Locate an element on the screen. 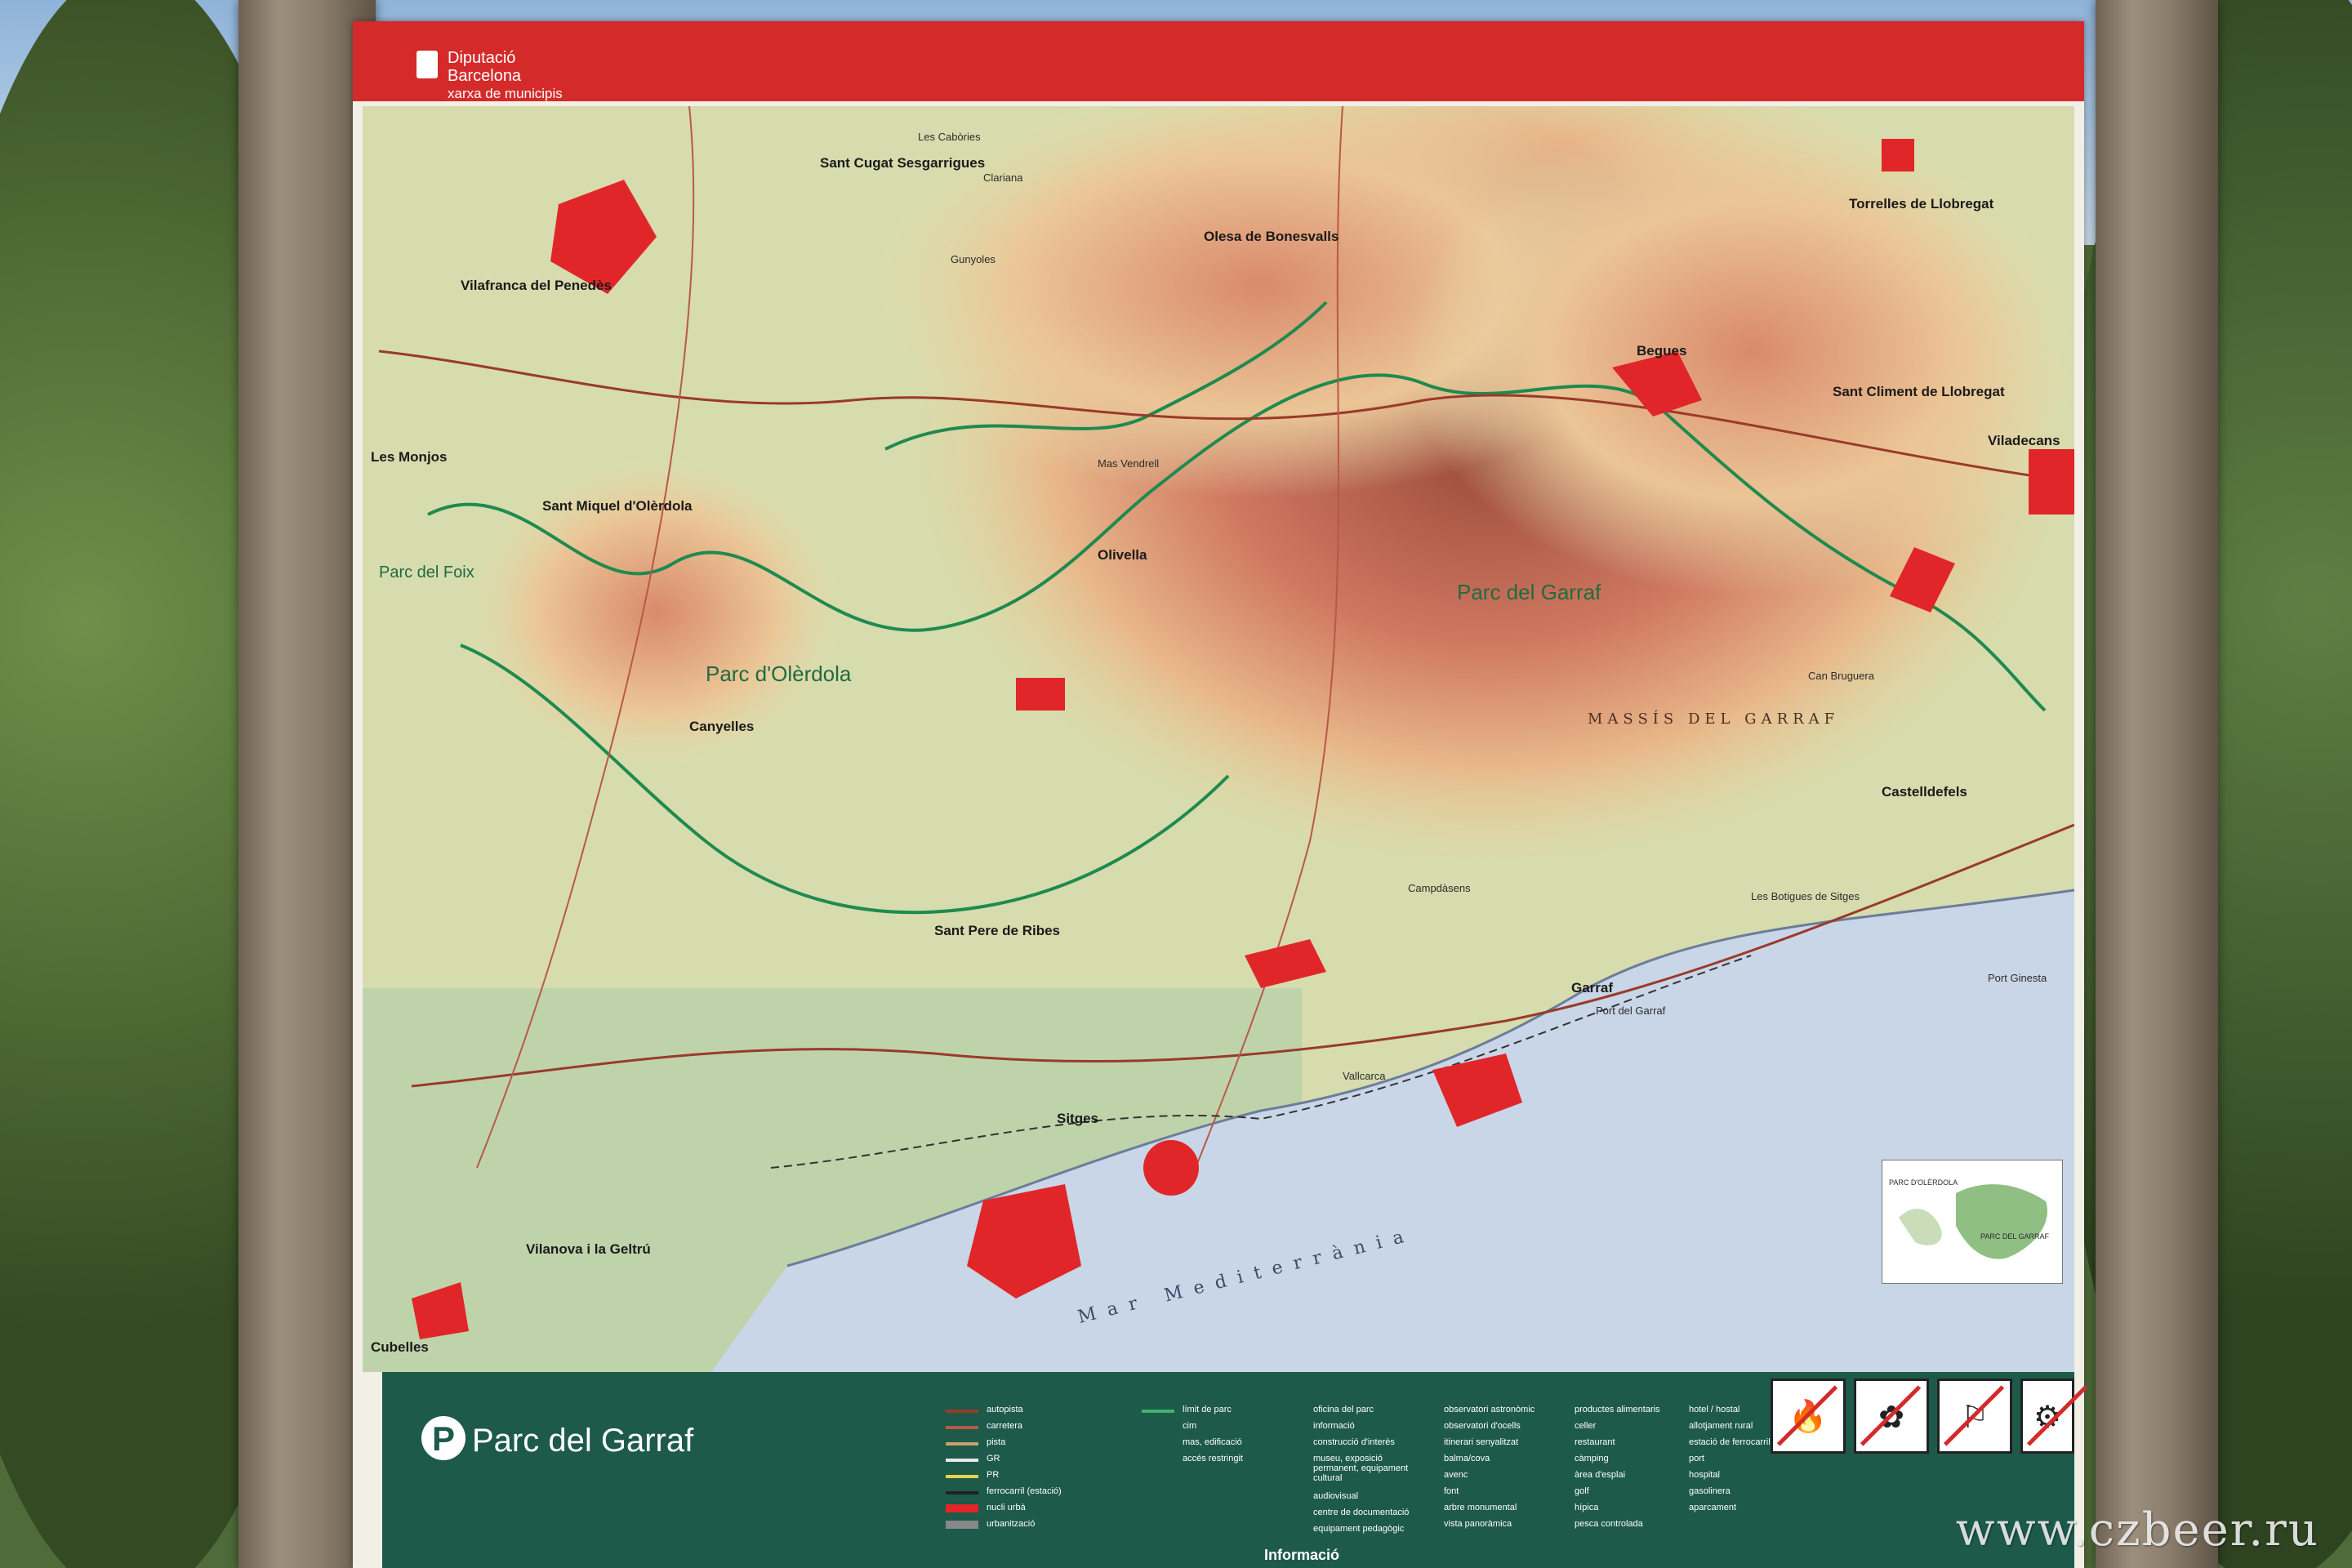 The height and width of the screenshot is (1568, 2352). inset-olerdola-shape is located at coordinates (1920, 1227).